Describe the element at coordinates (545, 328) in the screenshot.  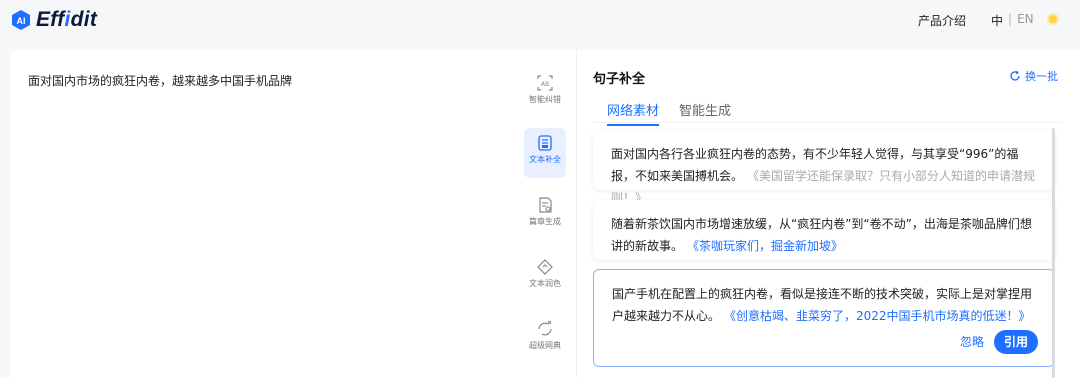
I see `super-dictionary-icon` at that location.